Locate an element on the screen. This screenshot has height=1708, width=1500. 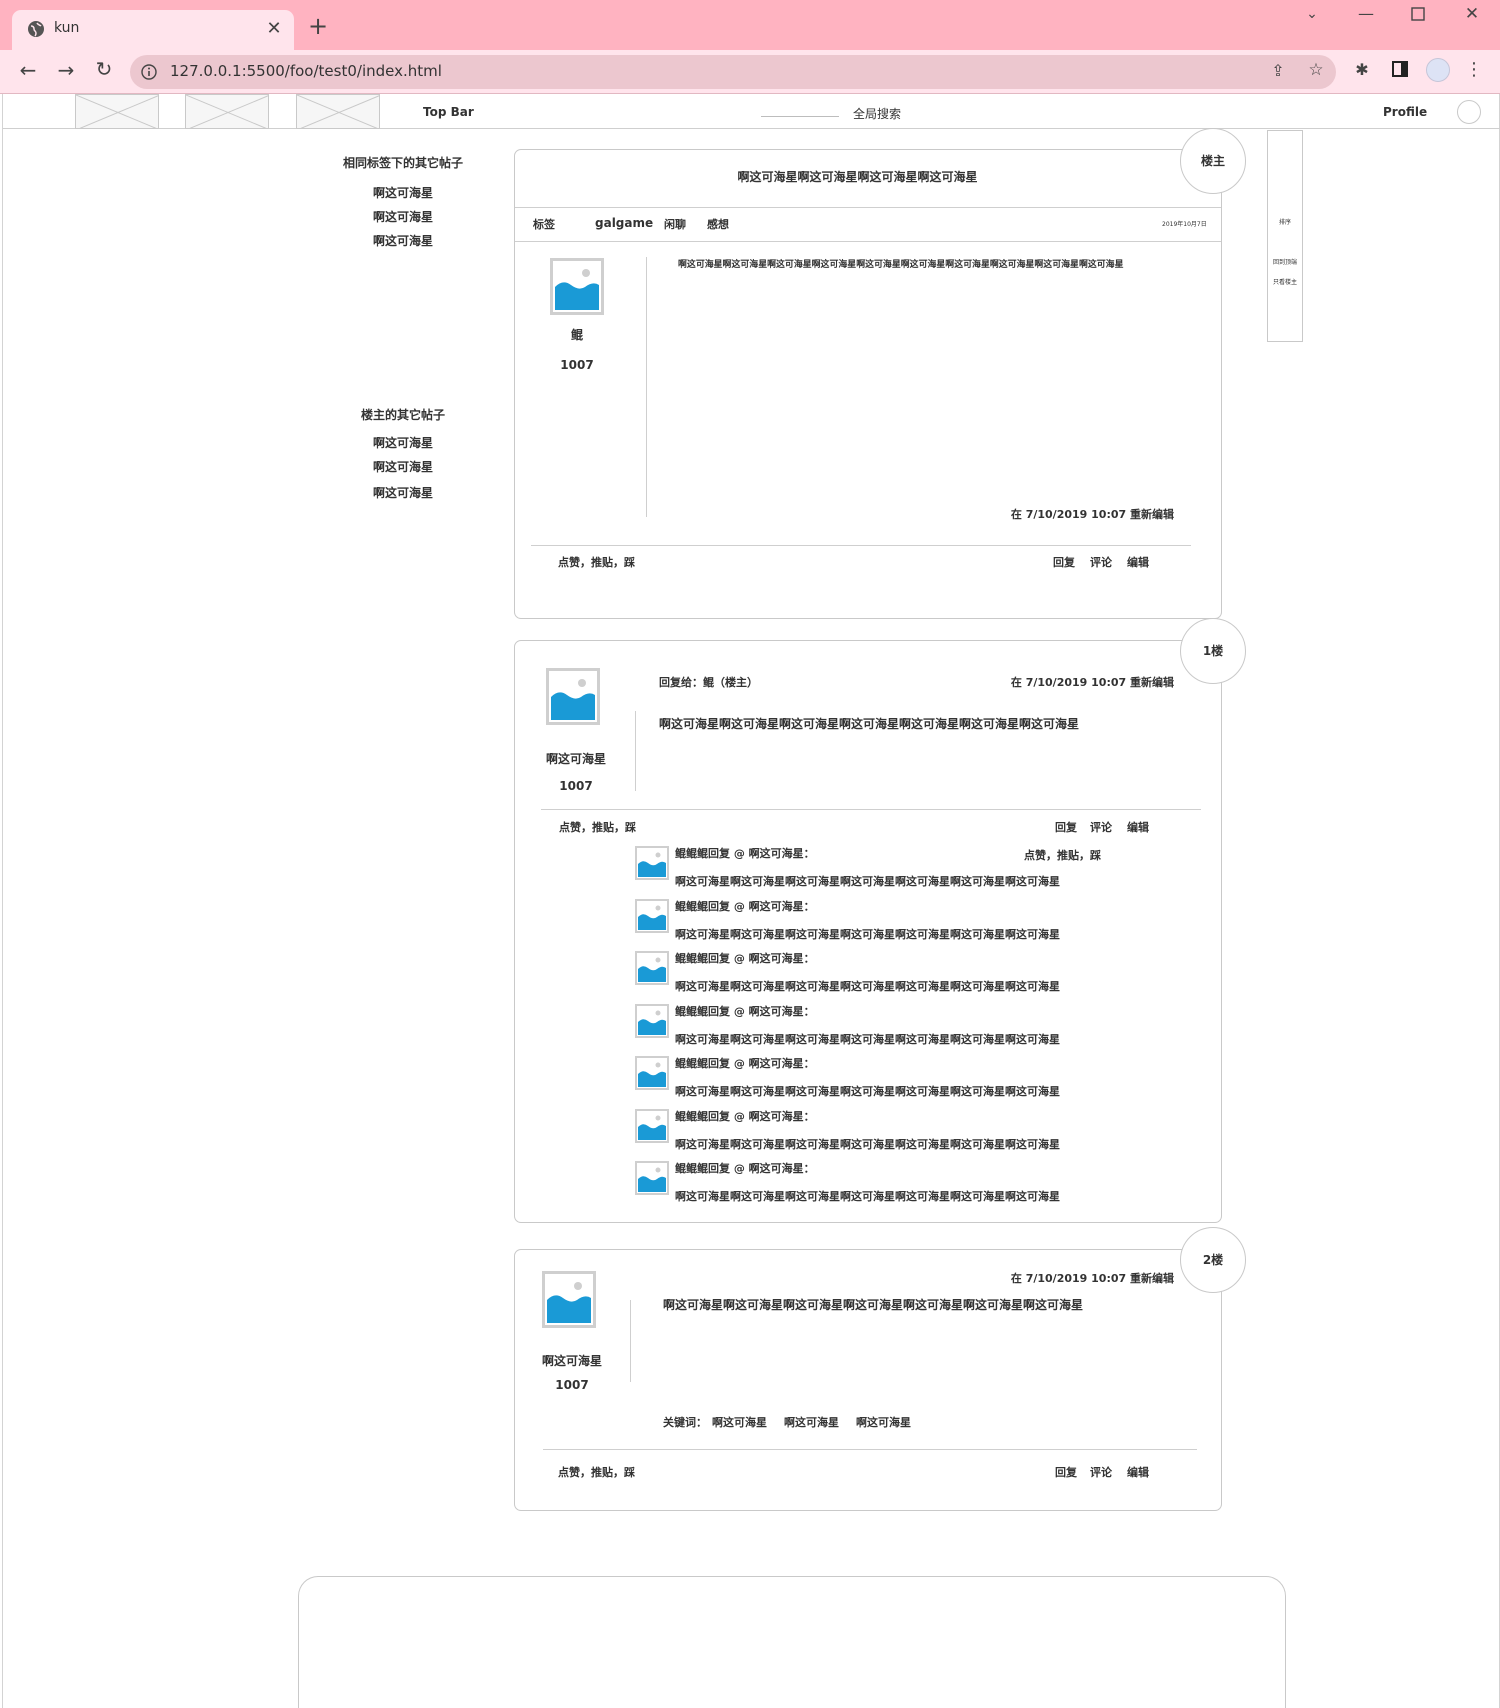
tag-link: galgame is located at coordinates (624, 223).